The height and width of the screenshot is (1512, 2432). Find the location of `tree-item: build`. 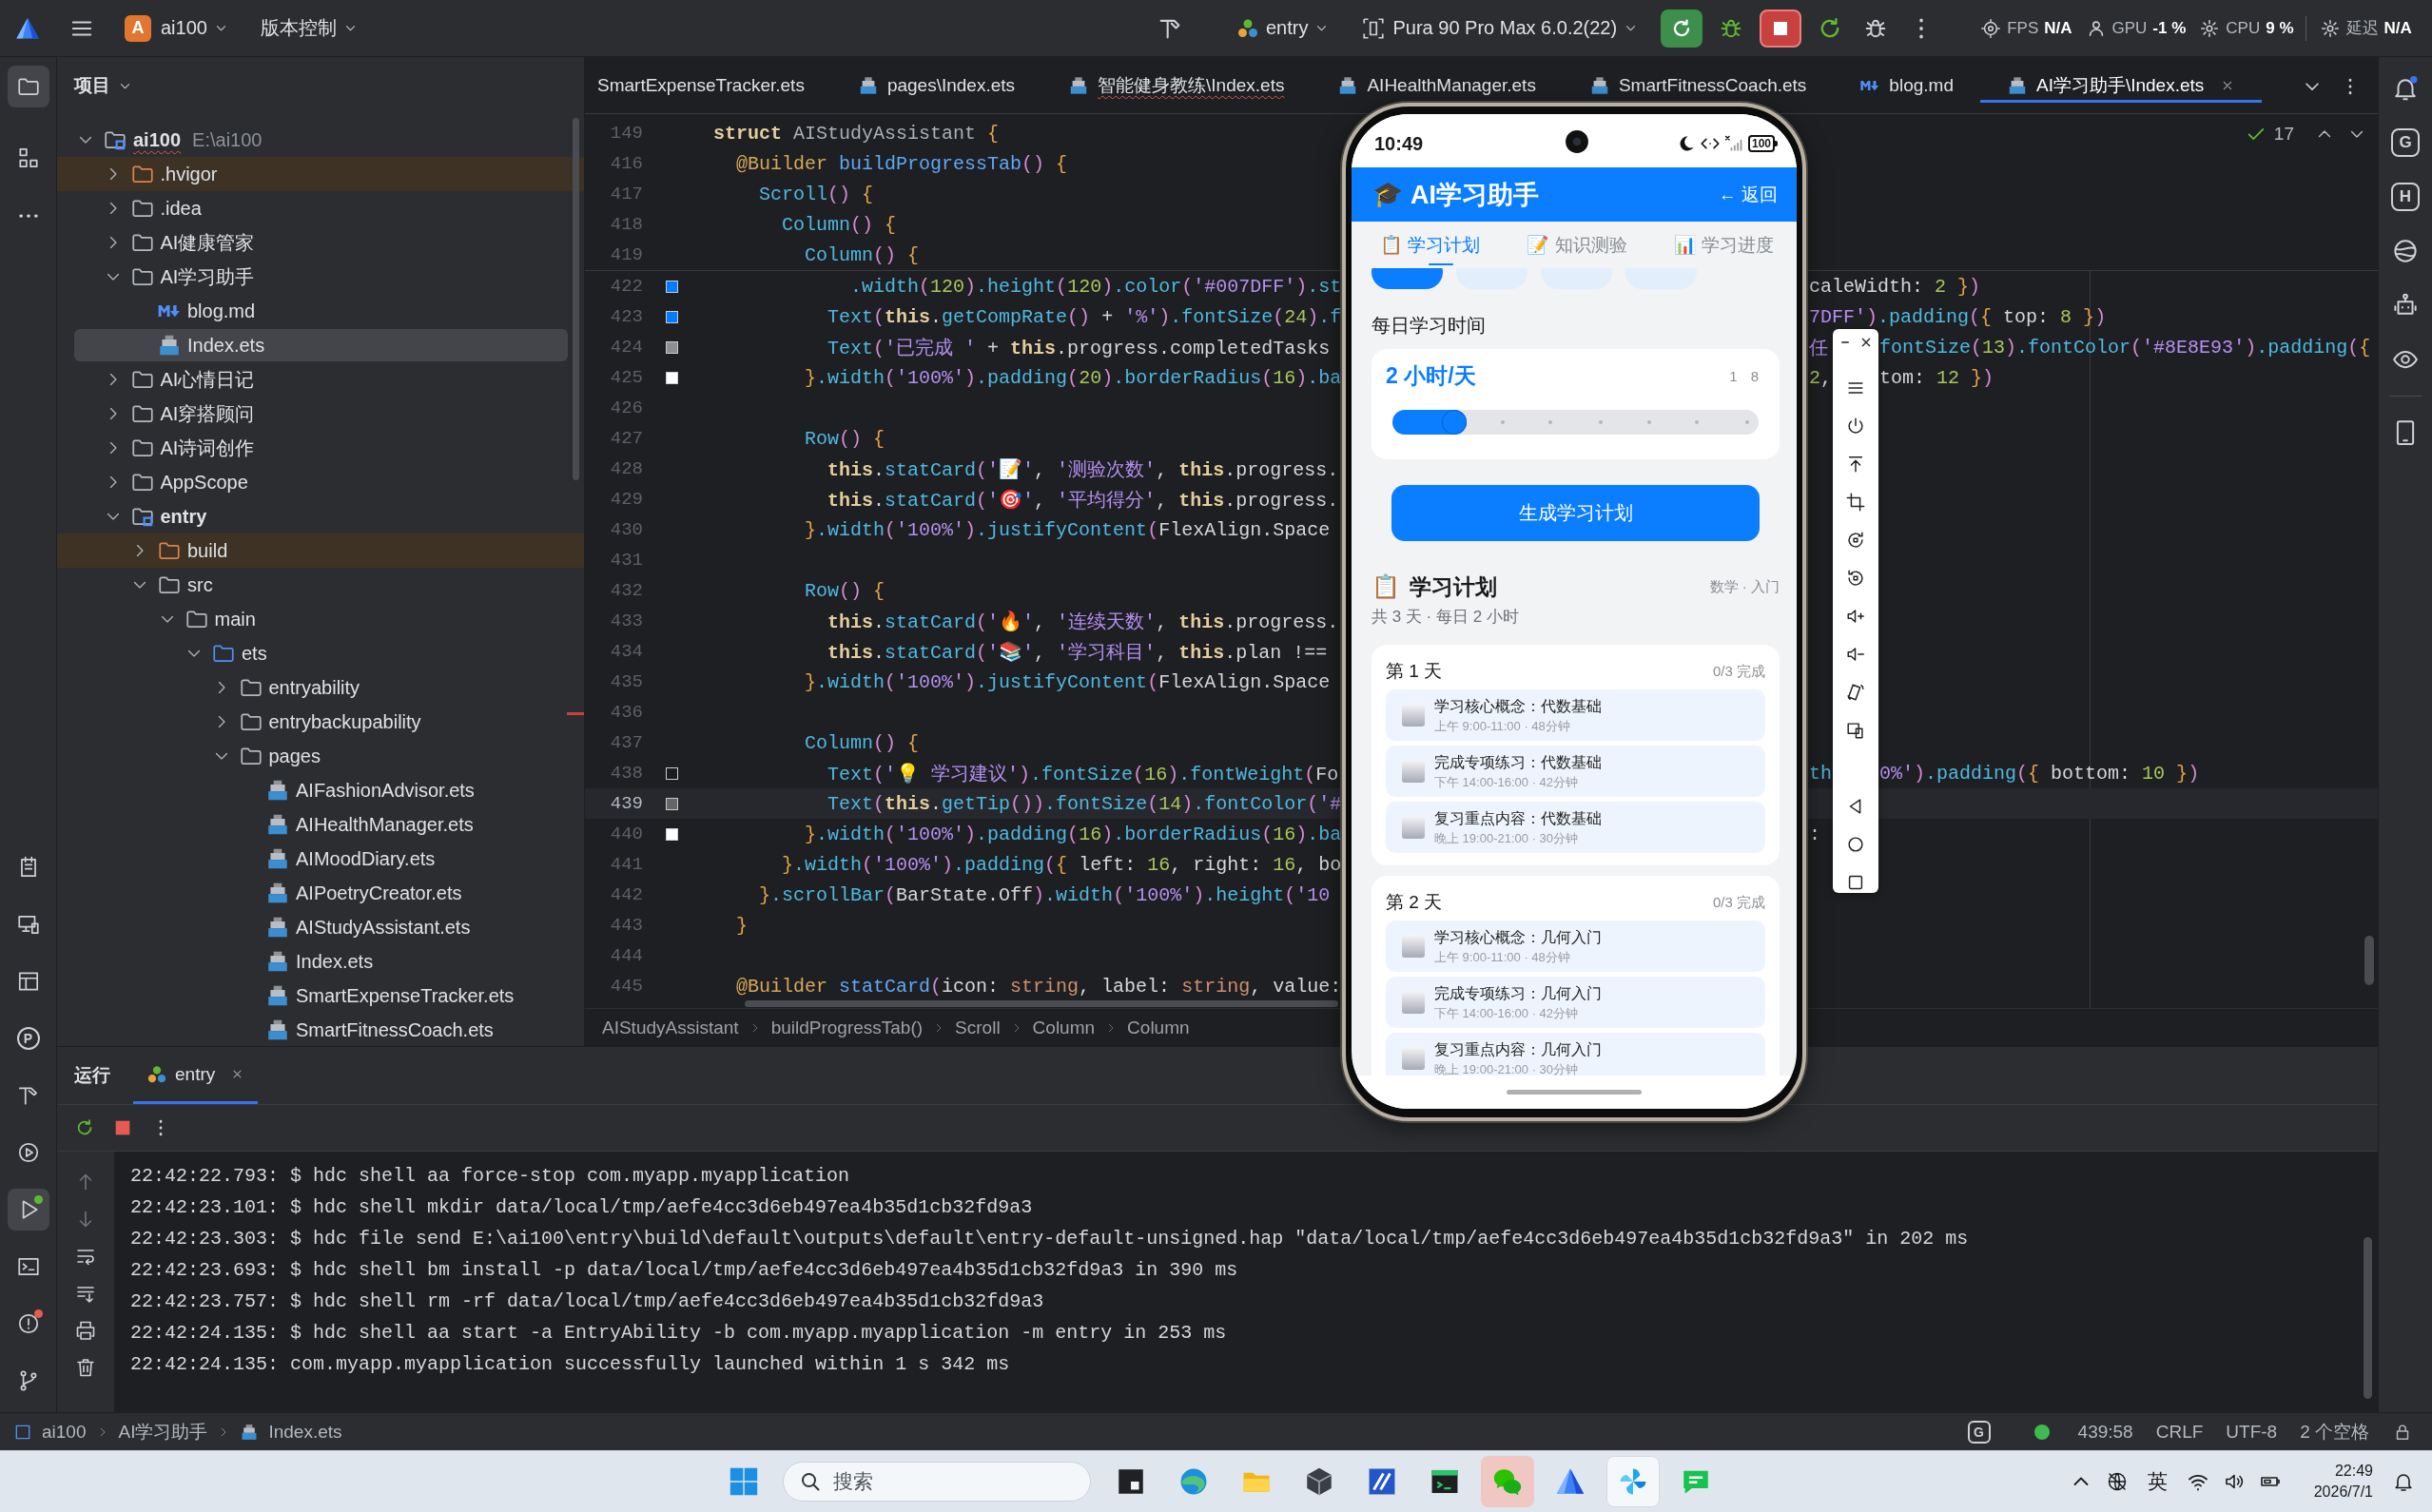

tree-item: build is located at coordinates (320, 550).